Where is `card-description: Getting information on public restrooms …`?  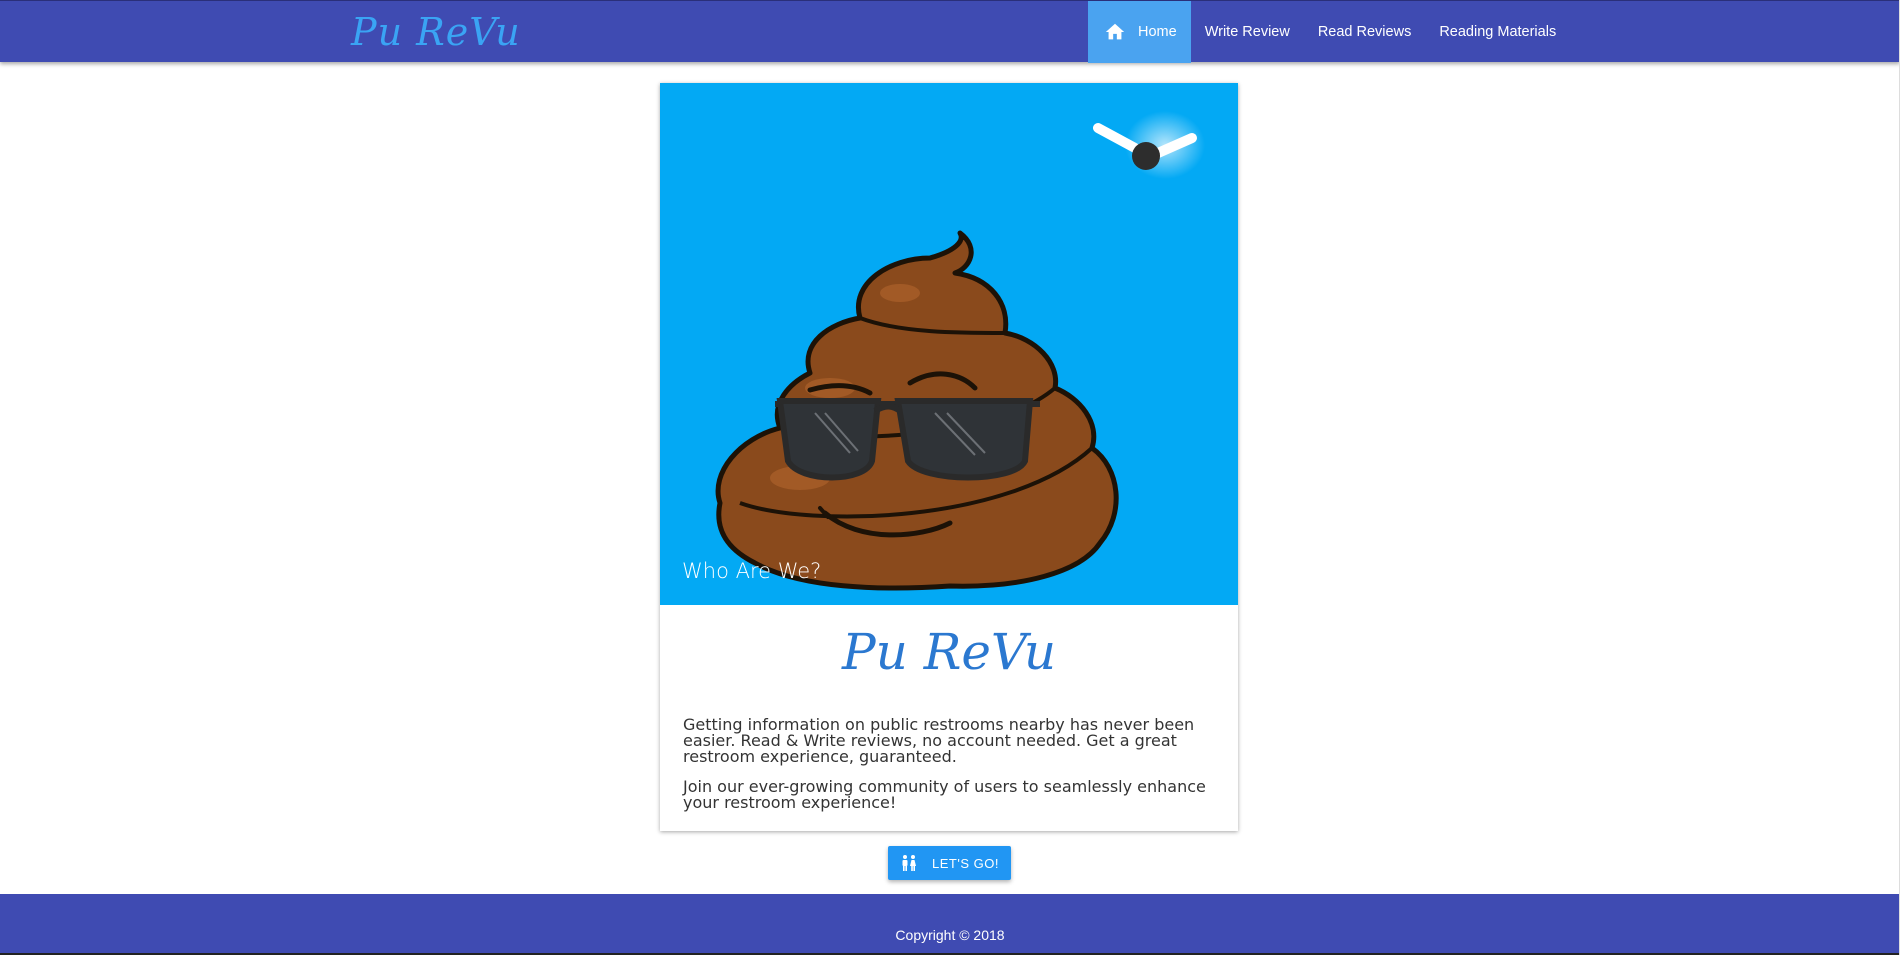 card-description: Getting information on public restrooms … is located at coordinates (953, 771).